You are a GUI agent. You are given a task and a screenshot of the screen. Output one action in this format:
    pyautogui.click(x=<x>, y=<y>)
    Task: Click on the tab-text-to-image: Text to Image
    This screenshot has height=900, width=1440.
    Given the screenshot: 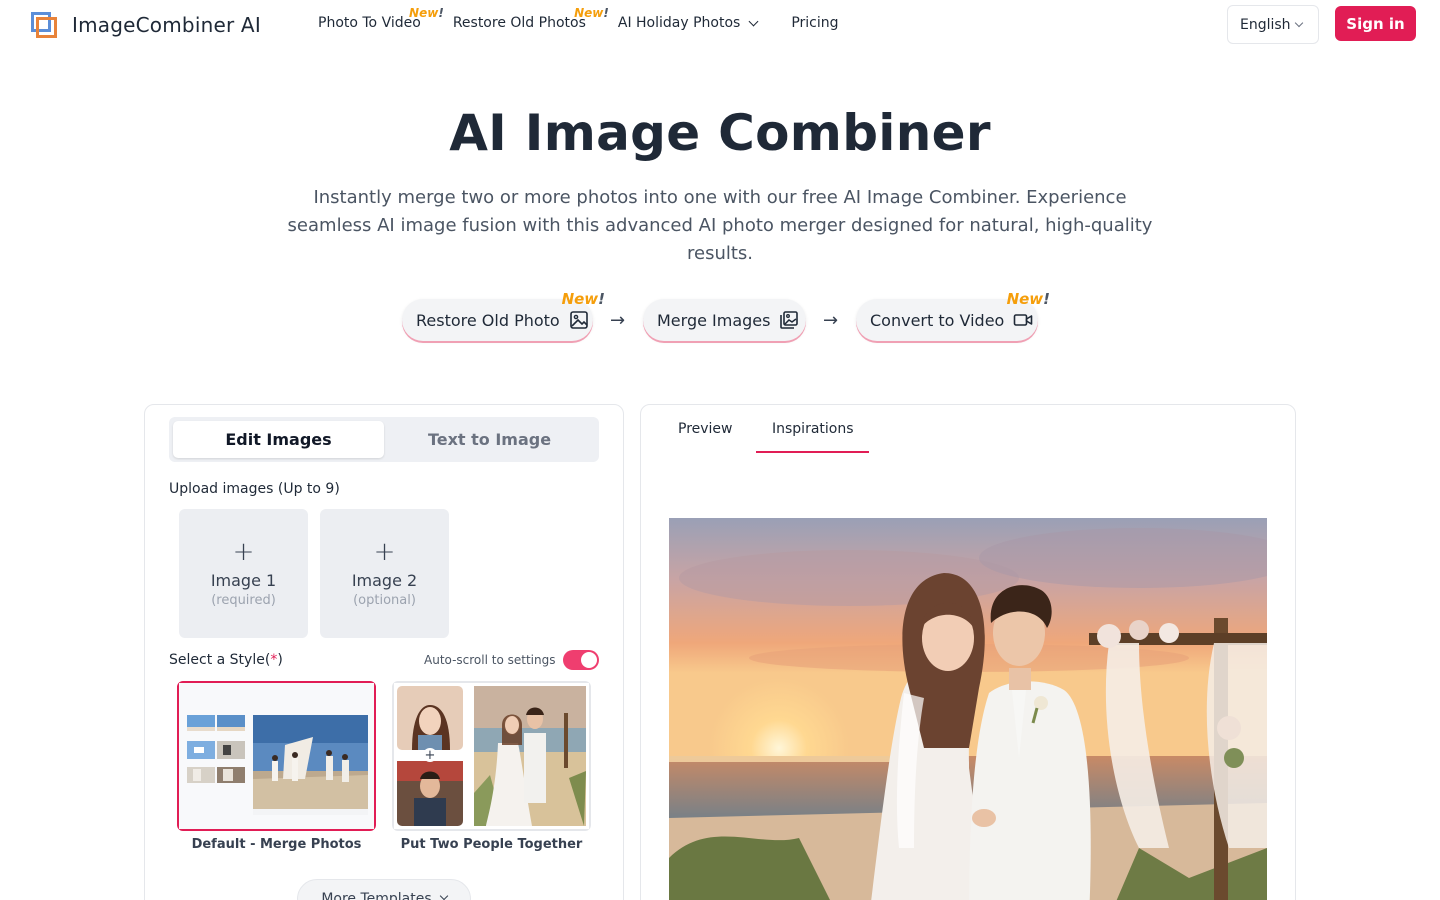 What is the action you would take?
    pyautogui.click(x=489, y=439)
    